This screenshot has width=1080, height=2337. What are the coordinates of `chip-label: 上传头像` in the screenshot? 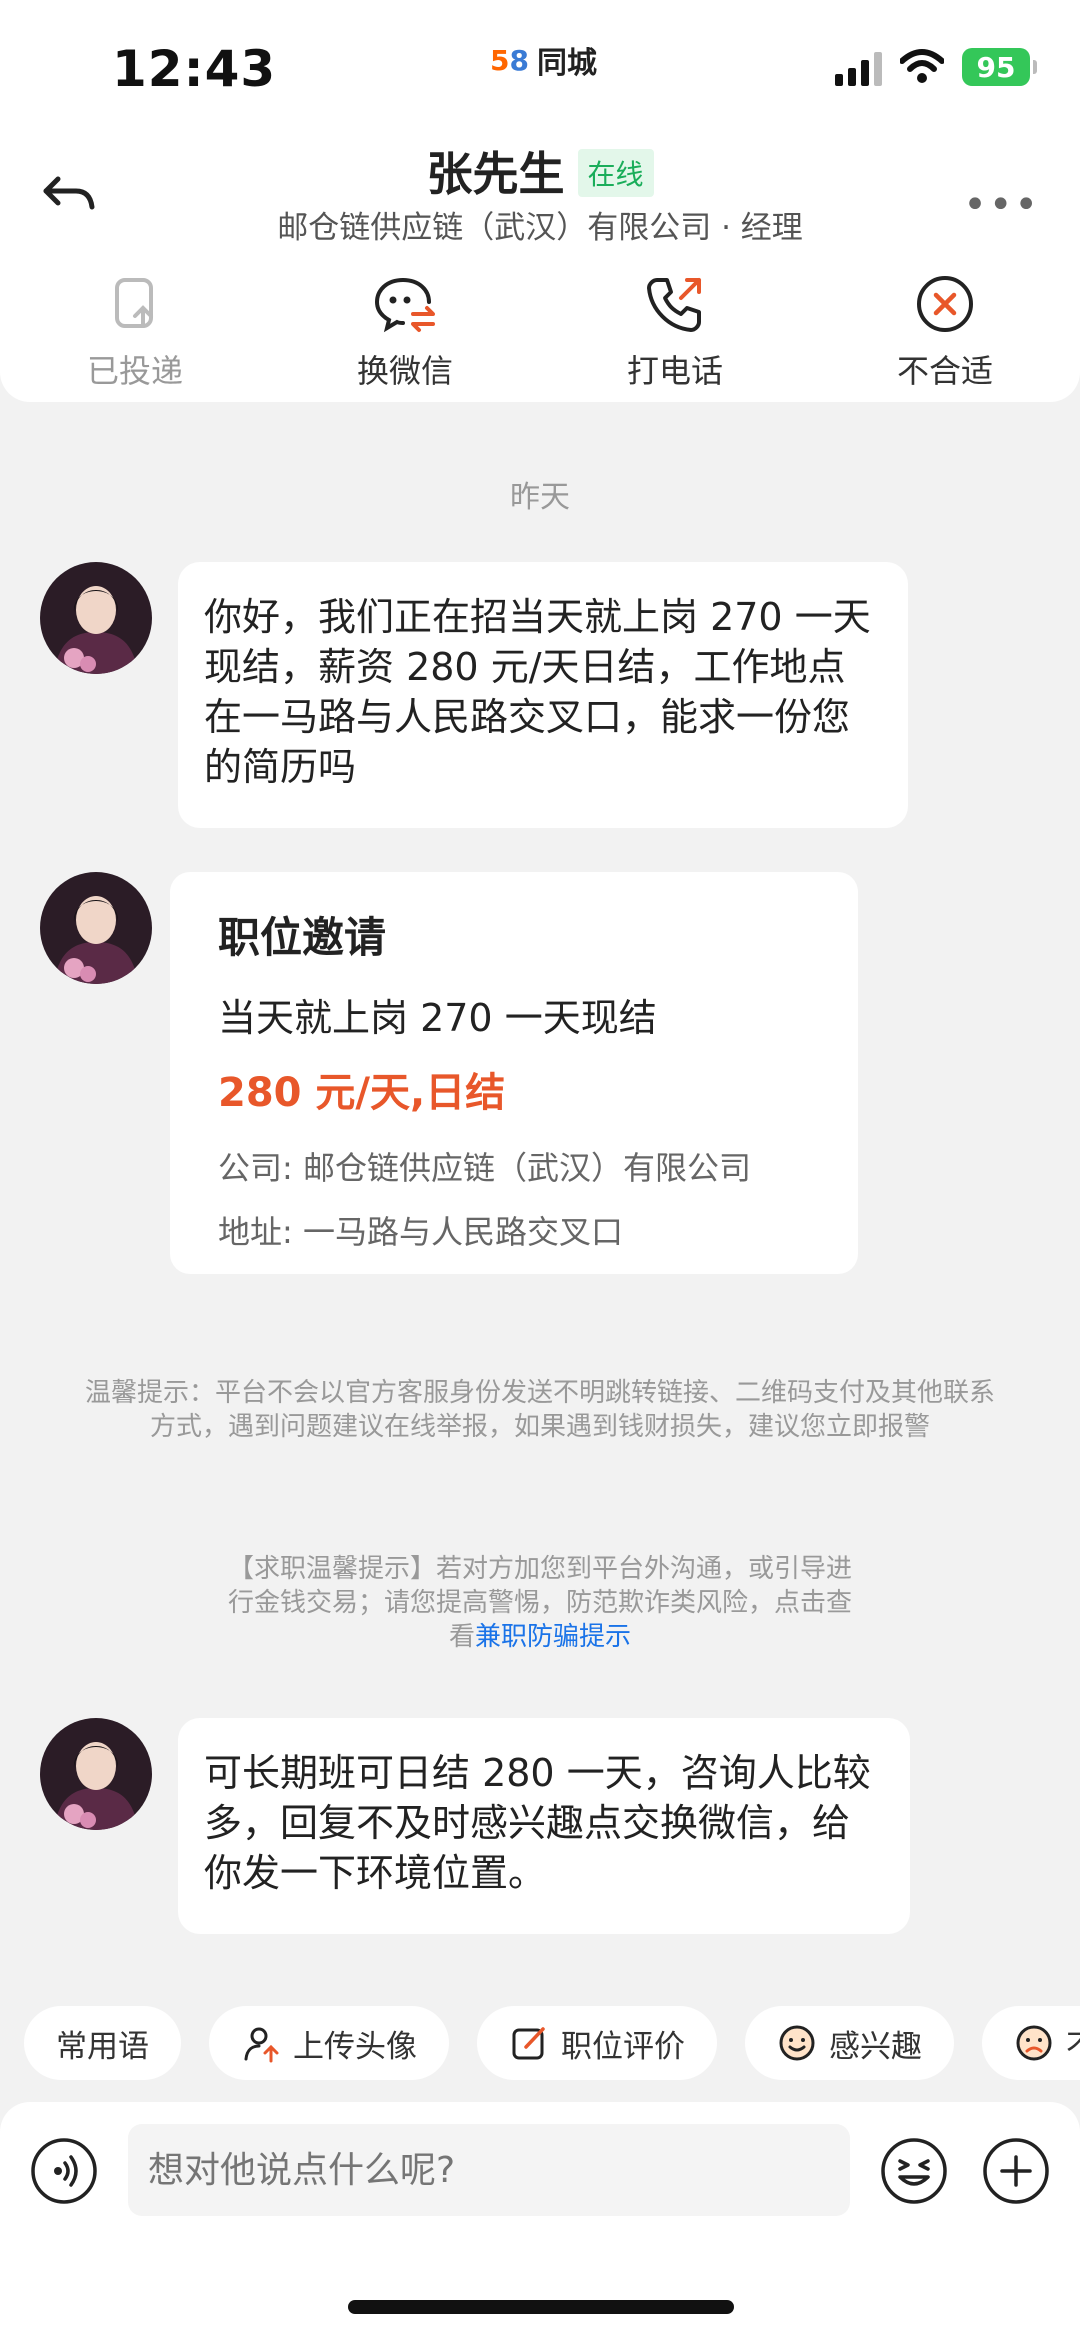 It's located at (355, 2046).